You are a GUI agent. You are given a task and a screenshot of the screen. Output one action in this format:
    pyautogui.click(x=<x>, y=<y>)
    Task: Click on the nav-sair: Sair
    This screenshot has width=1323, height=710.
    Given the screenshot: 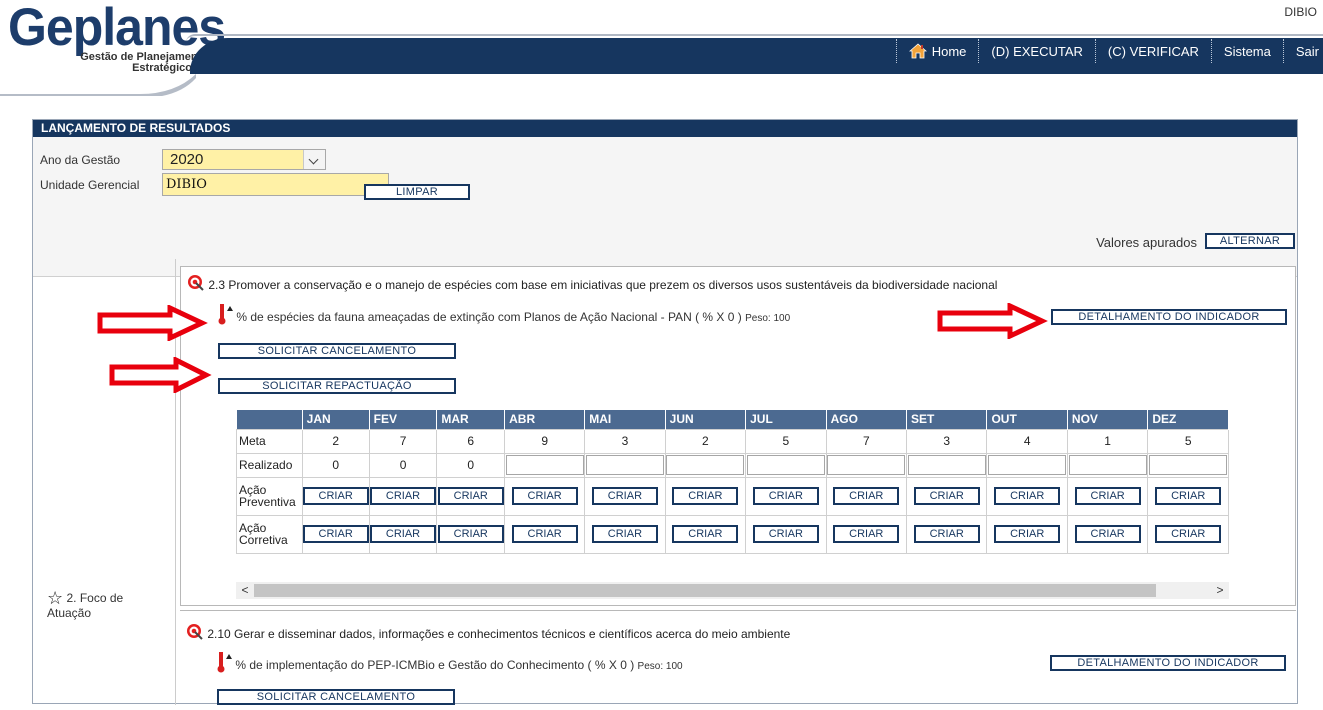 What is the action you would take?
    pyautogui.click(x=1303, y=51)
    